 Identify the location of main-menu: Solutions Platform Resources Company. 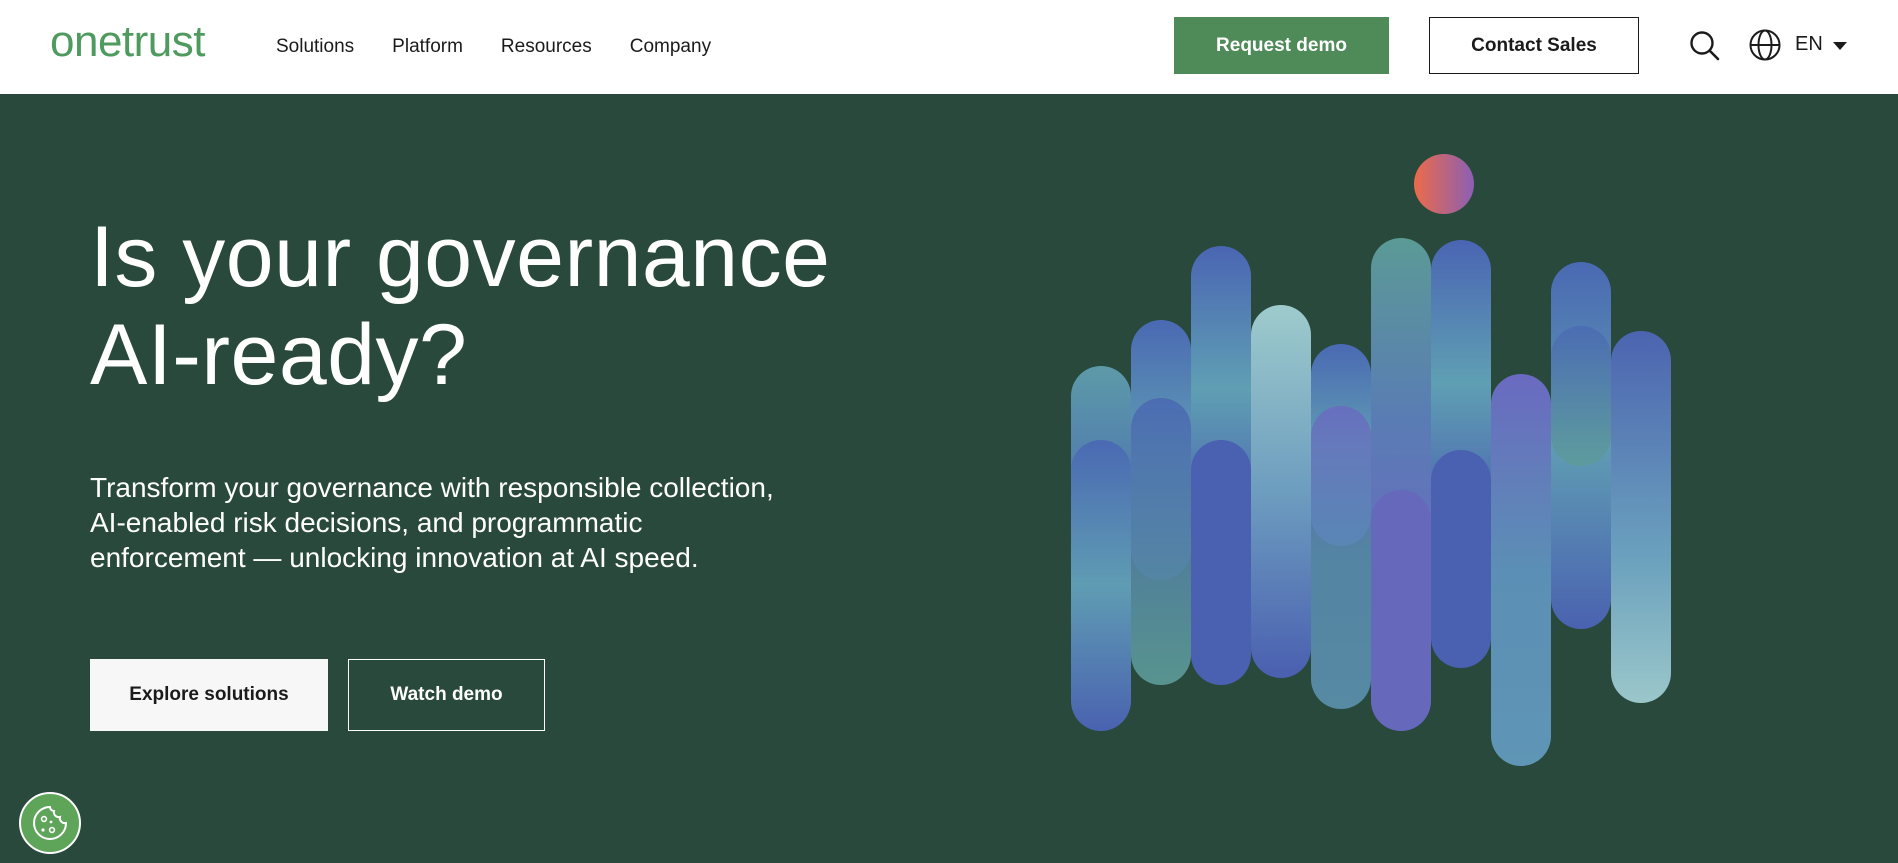
(493, 47).